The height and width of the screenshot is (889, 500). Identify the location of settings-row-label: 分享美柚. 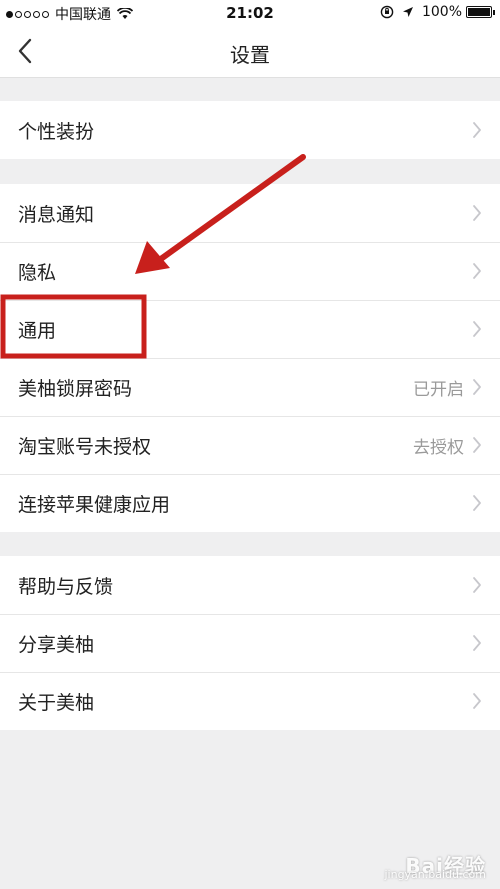
(56, 644).